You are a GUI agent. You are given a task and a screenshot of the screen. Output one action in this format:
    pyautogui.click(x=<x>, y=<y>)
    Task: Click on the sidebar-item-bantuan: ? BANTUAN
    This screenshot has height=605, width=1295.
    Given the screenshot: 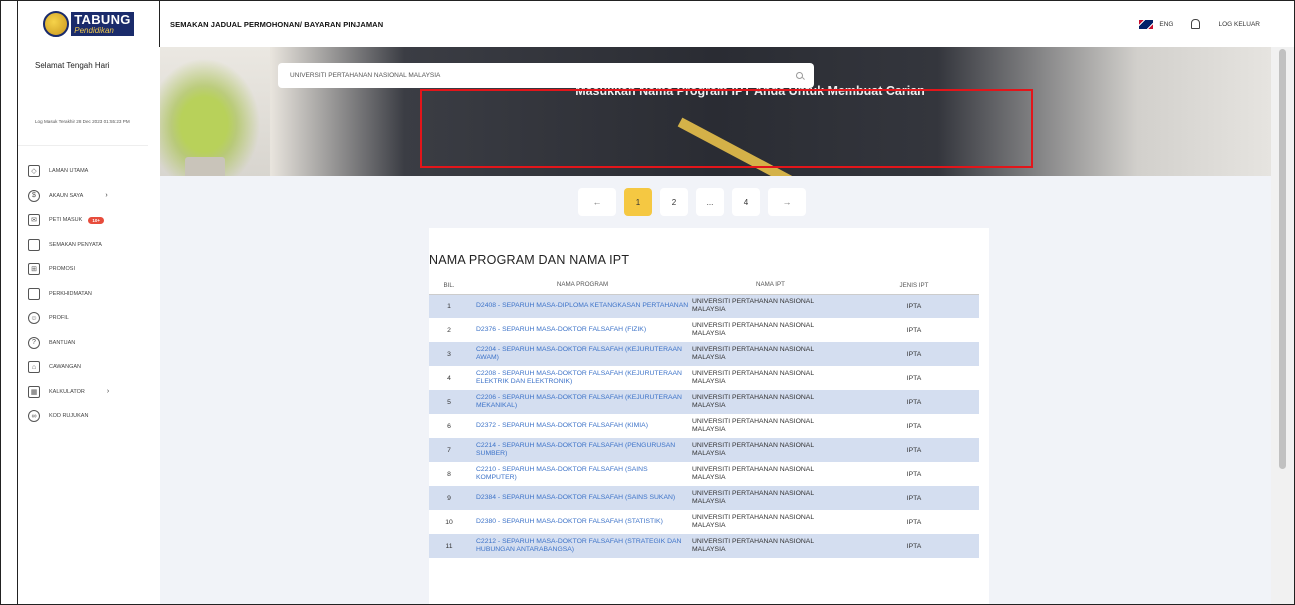 What is the action you would take?
    pyautogui.click(x=89, y=343)
    